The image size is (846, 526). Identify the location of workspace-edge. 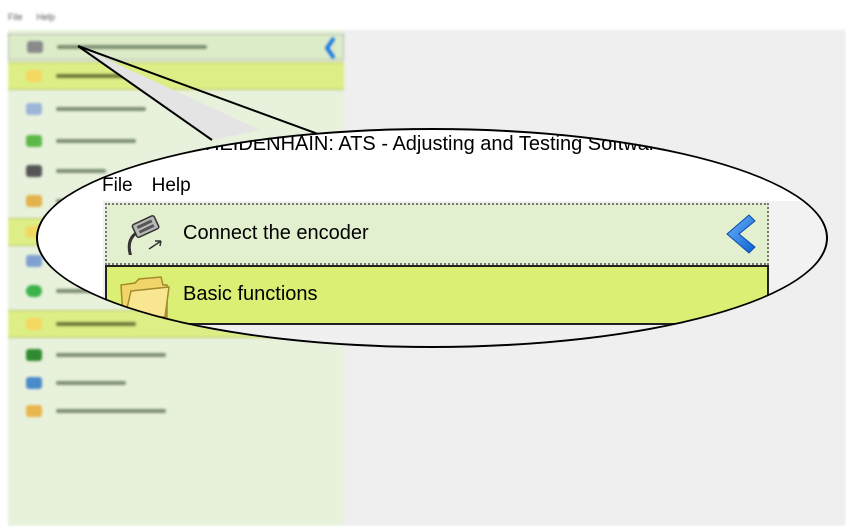
(798, 274).